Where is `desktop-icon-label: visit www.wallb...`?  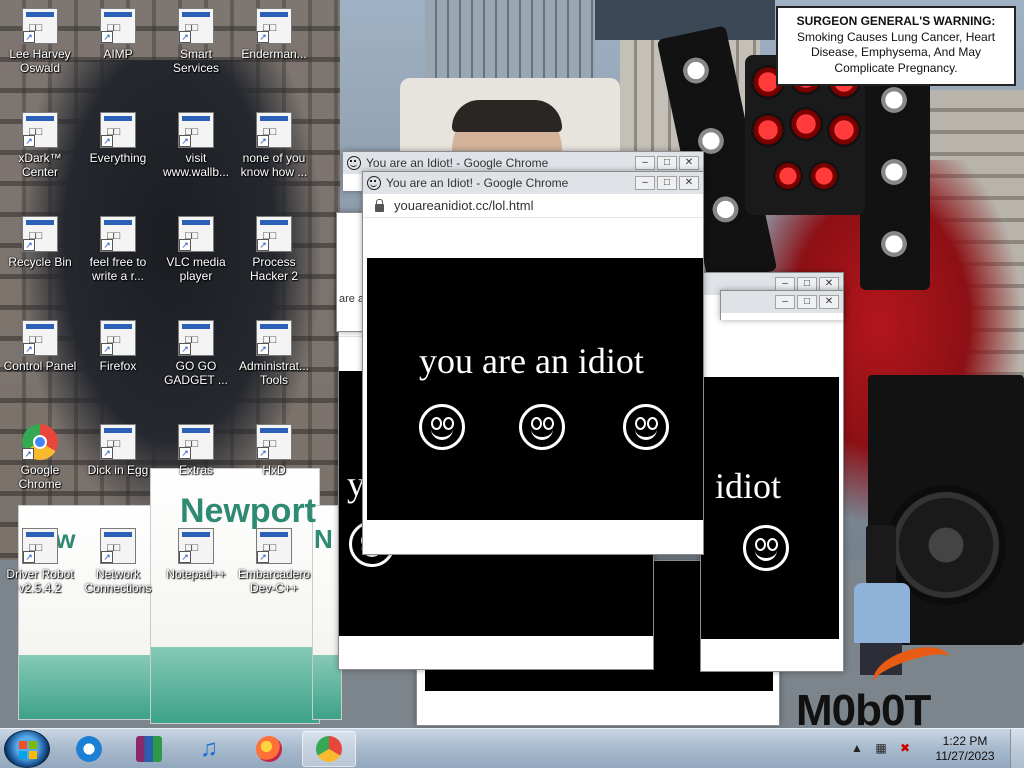 desktop-icon-label: visit www.wallb... is located at coordinates (196, 165).